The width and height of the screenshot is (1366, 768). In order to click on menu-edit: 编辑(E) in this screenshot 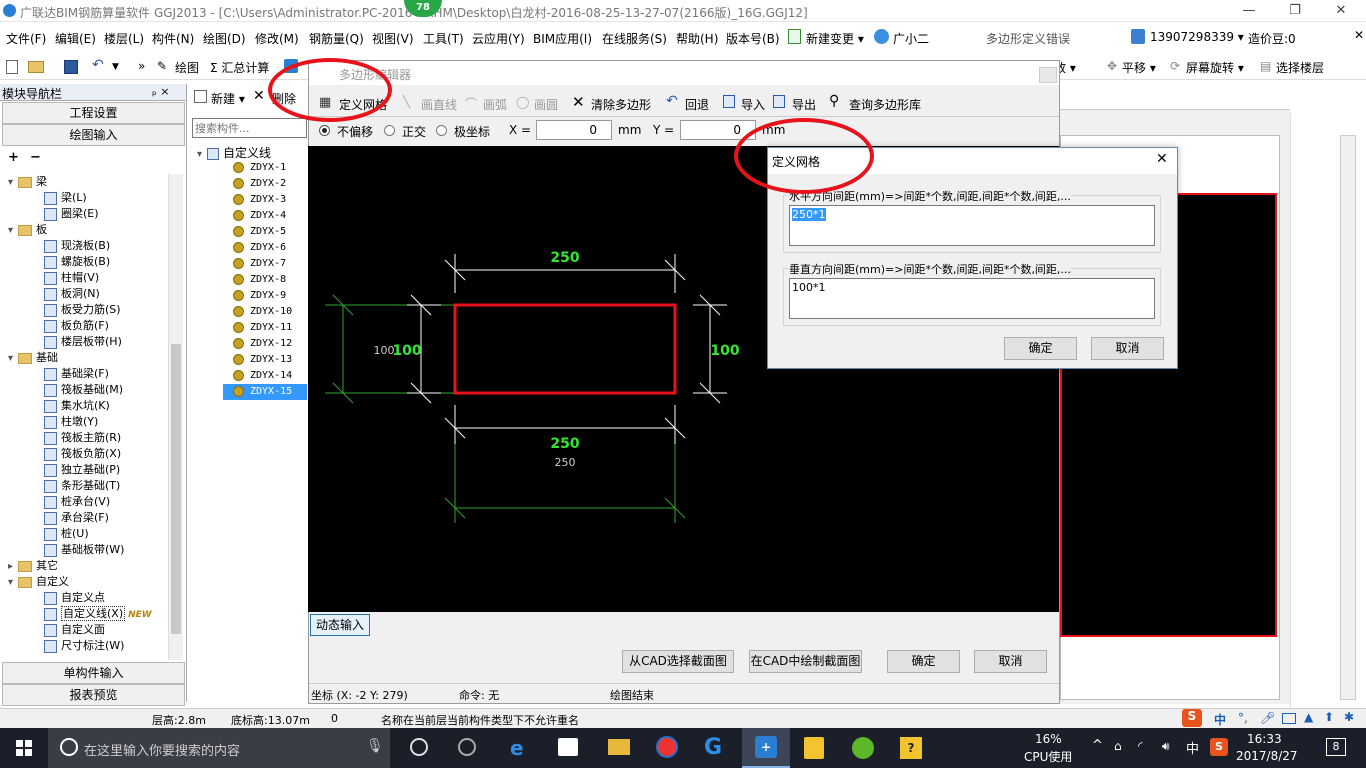, I will do `click(75, 38)`.